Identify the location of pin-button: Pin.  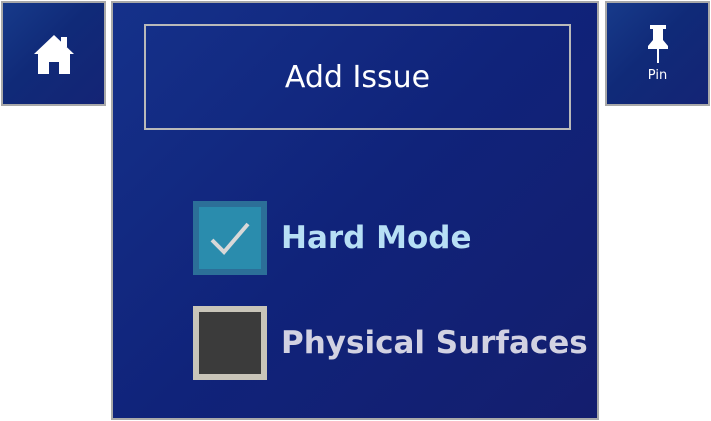
(657, 53).